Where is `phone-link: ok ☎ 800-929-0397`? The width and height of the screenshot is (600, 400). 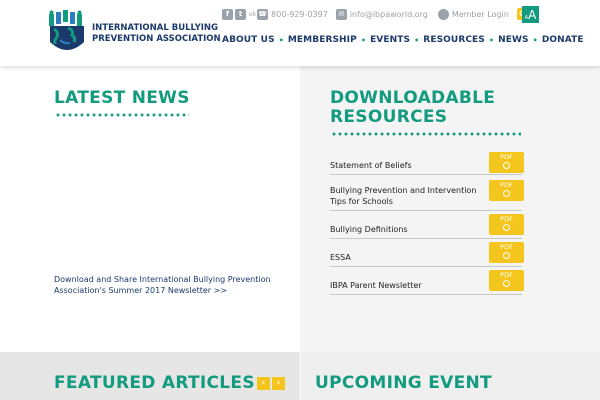 phone-link: ok ☎ 800-929-0397 is located at coordinates (288, 14).